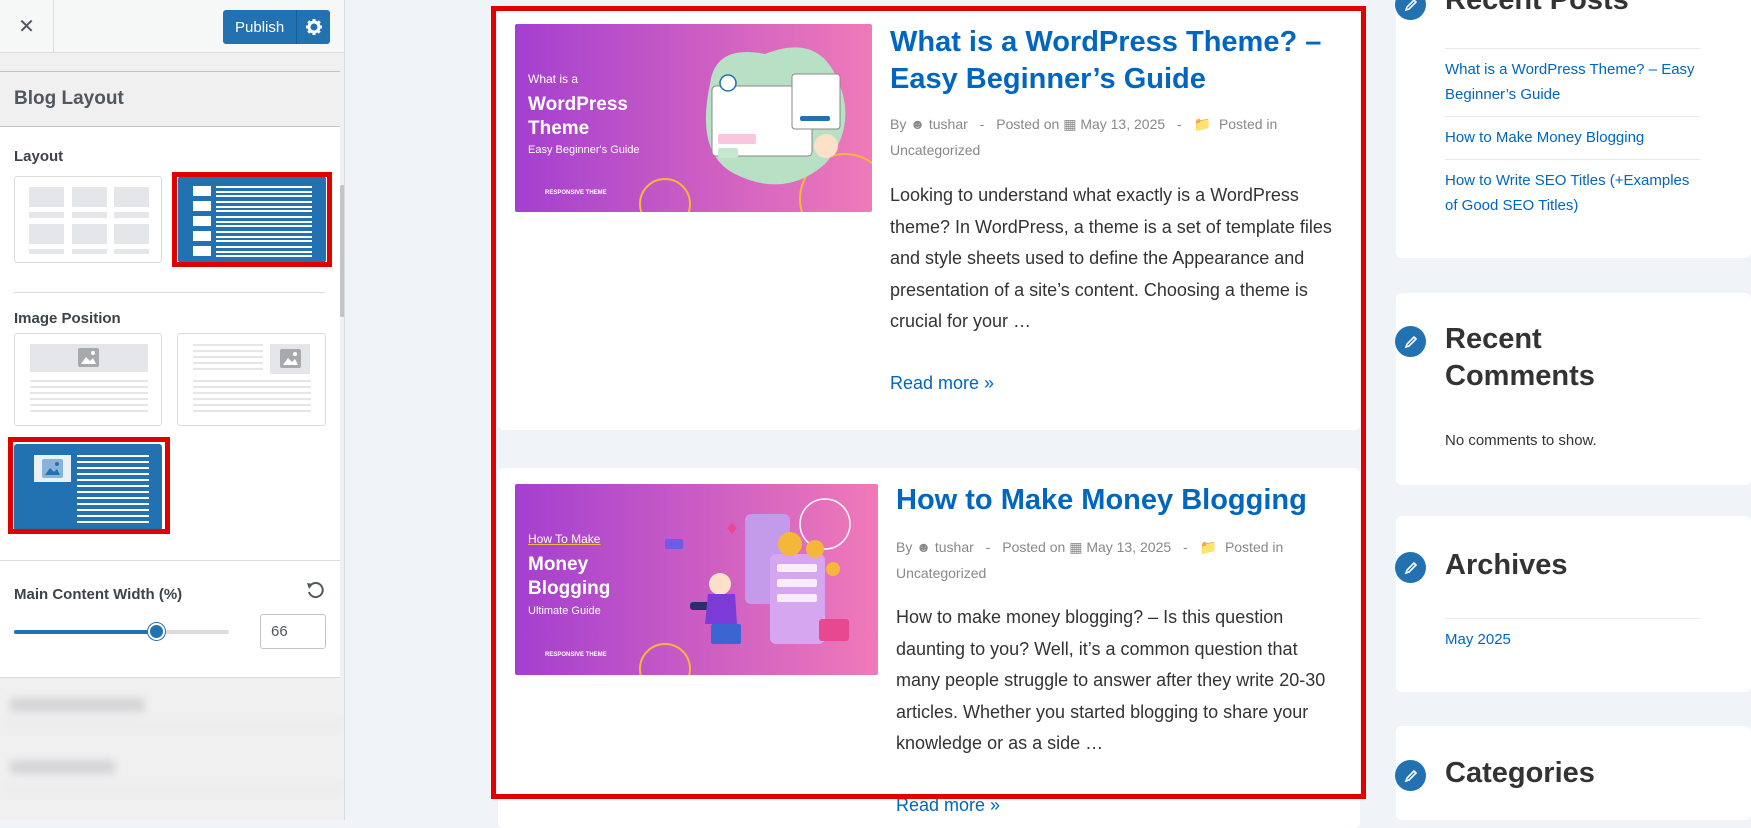  I want to click on close-icon: ✕, so click(26, 27).